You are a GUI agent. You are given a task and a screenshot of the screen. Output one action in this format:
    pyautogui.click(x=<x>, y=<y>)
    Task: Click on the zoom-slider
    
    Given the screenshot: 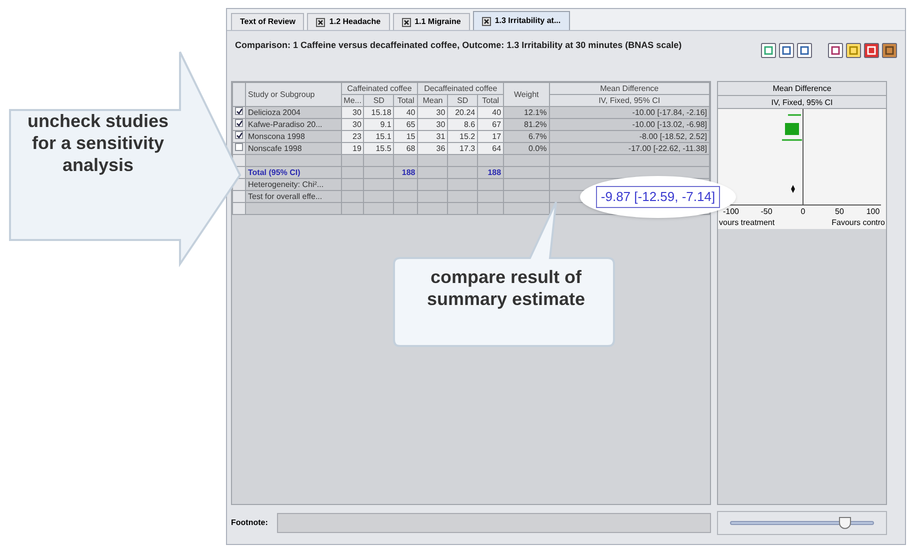 What is the action you would take?
    pyautogui.click(x=802, y=523)
    